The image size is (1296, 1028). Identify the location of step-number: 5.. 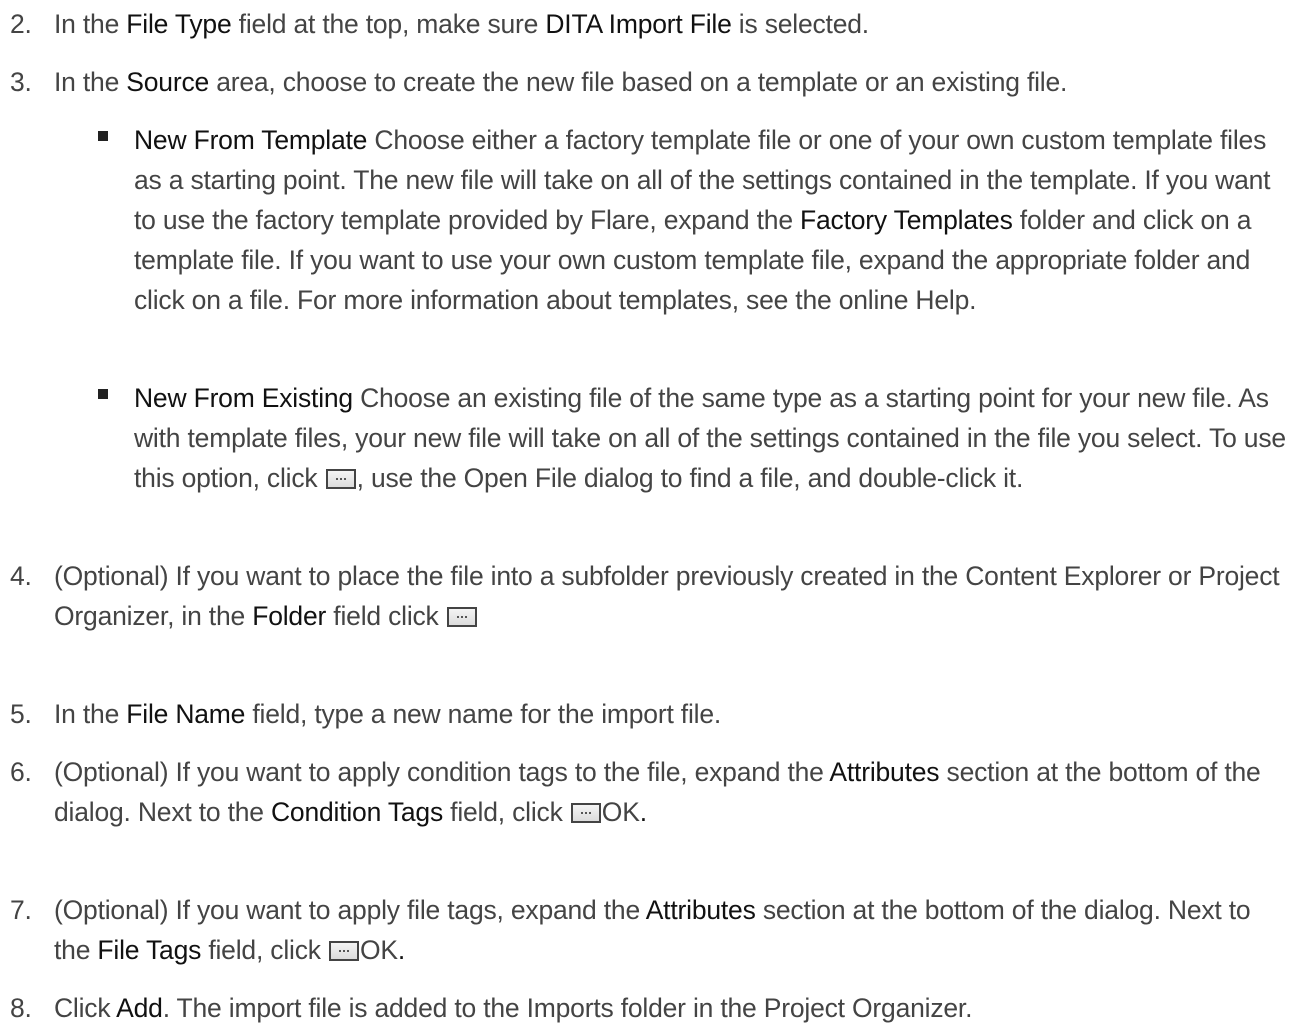
(21, 714).